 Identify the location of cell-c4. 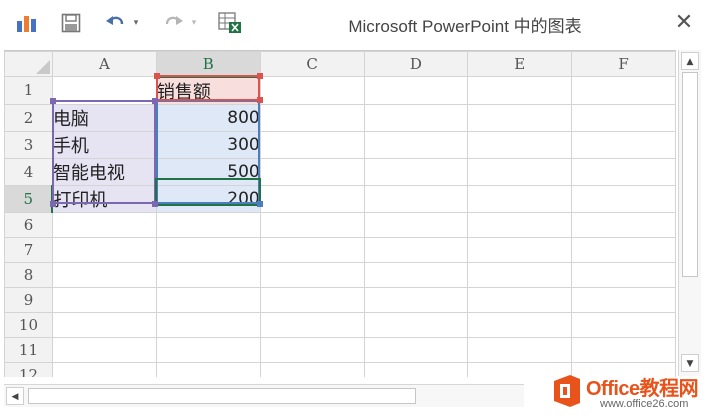
(312, 171).